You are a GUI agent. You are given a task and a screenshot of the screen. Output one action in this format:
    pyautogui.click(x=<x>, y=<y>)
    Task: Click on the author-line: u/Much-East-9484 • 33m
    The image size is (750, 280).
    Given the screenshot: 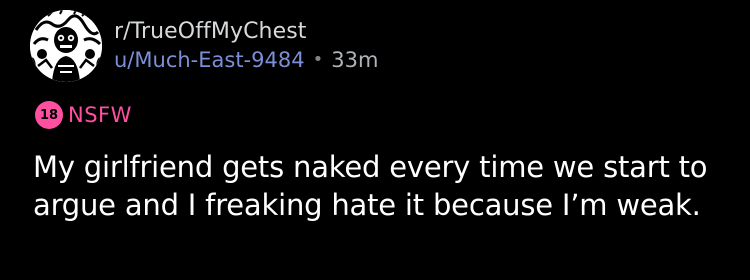 What is the action you would take?
    pyautogui.click(x=246, y=60)
    